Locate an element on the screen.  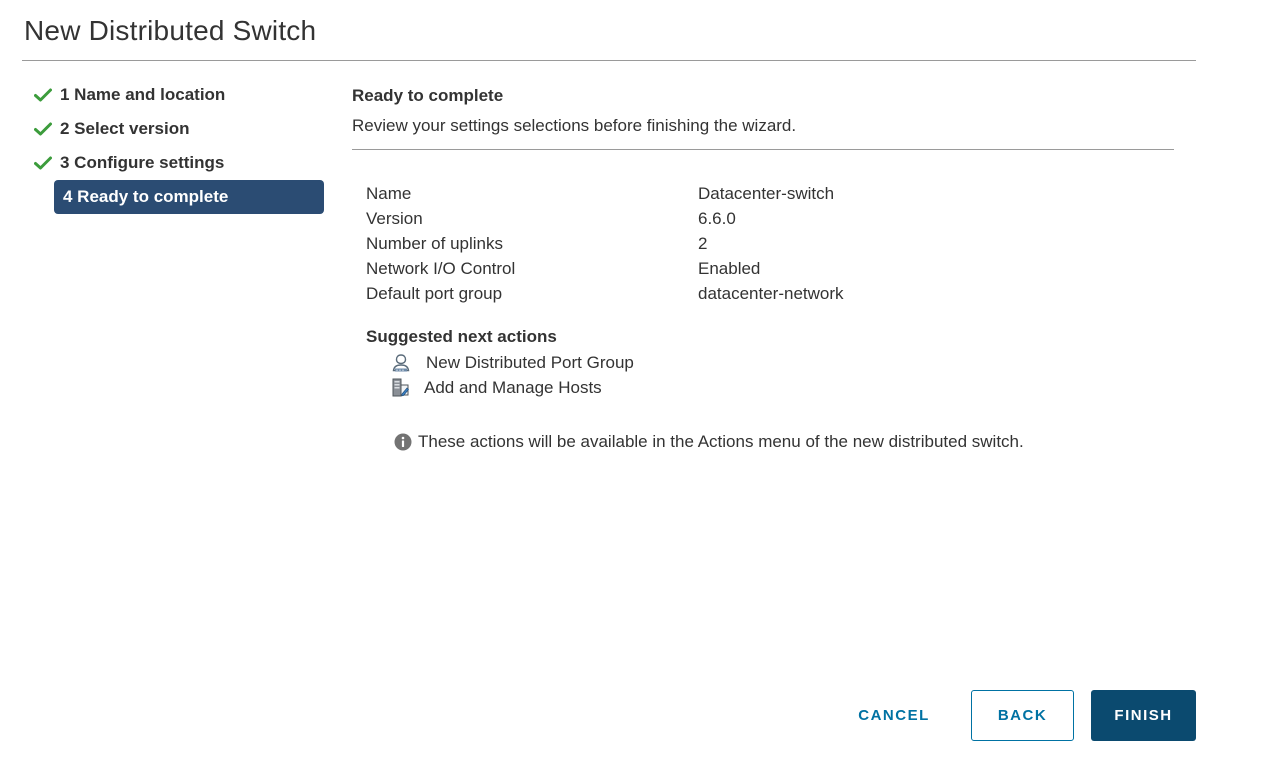
step-label: 2 Select version is located at coordinates (125, 128).